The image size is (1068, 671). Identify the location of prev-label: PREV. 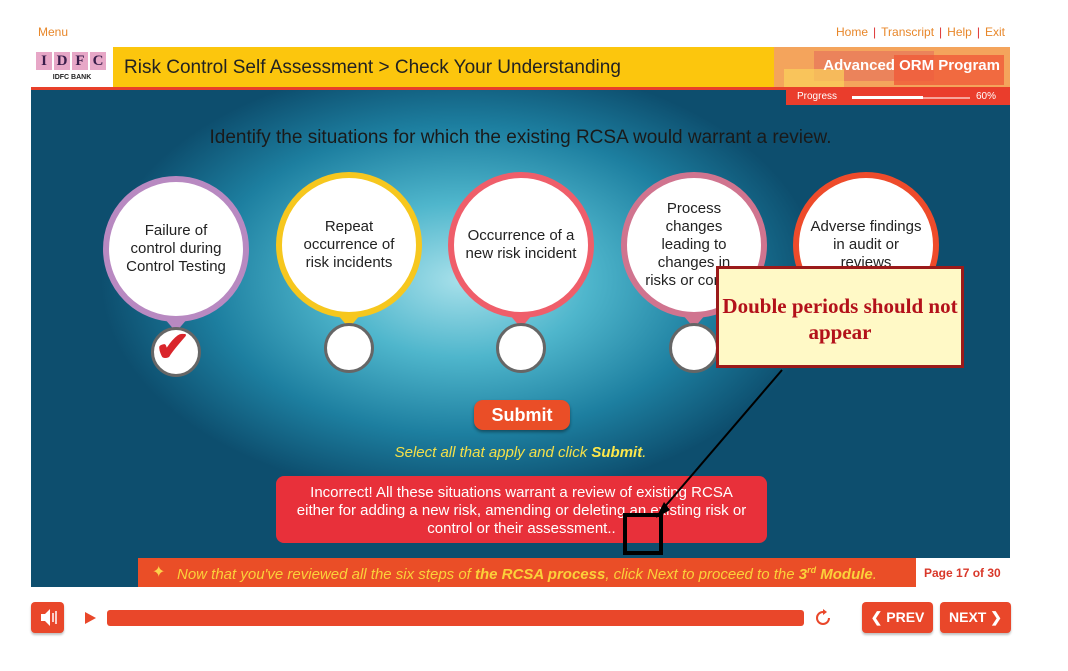
(905, 617).